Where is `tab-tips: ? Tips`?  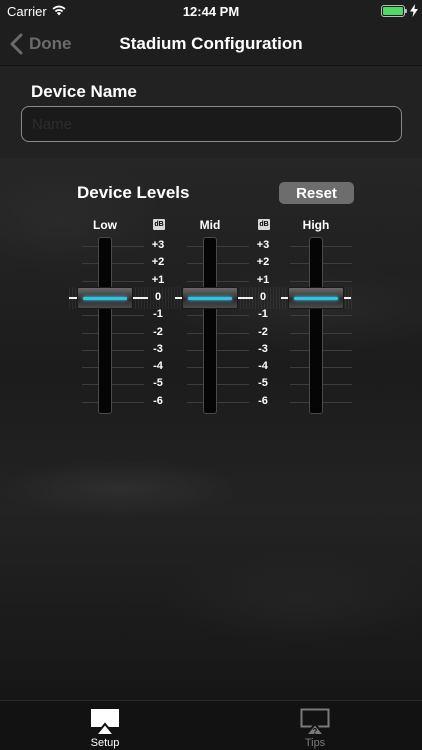 tab-tips: ? Tips is located at coordinates (315, 725).